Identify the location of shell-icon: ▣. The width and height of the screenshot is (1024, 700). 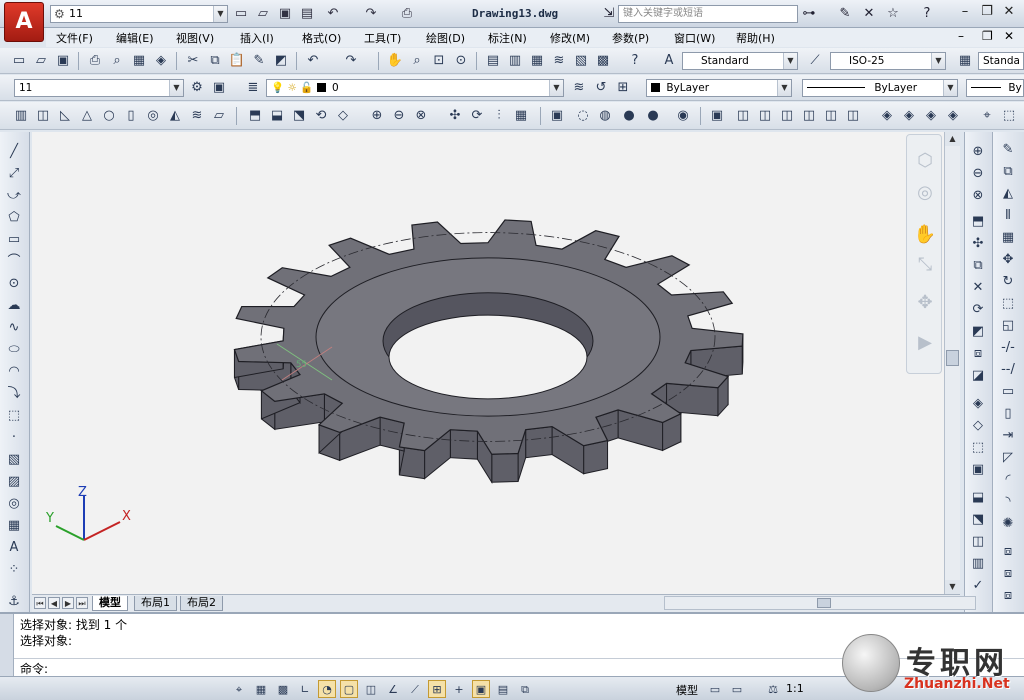
(978, 470).